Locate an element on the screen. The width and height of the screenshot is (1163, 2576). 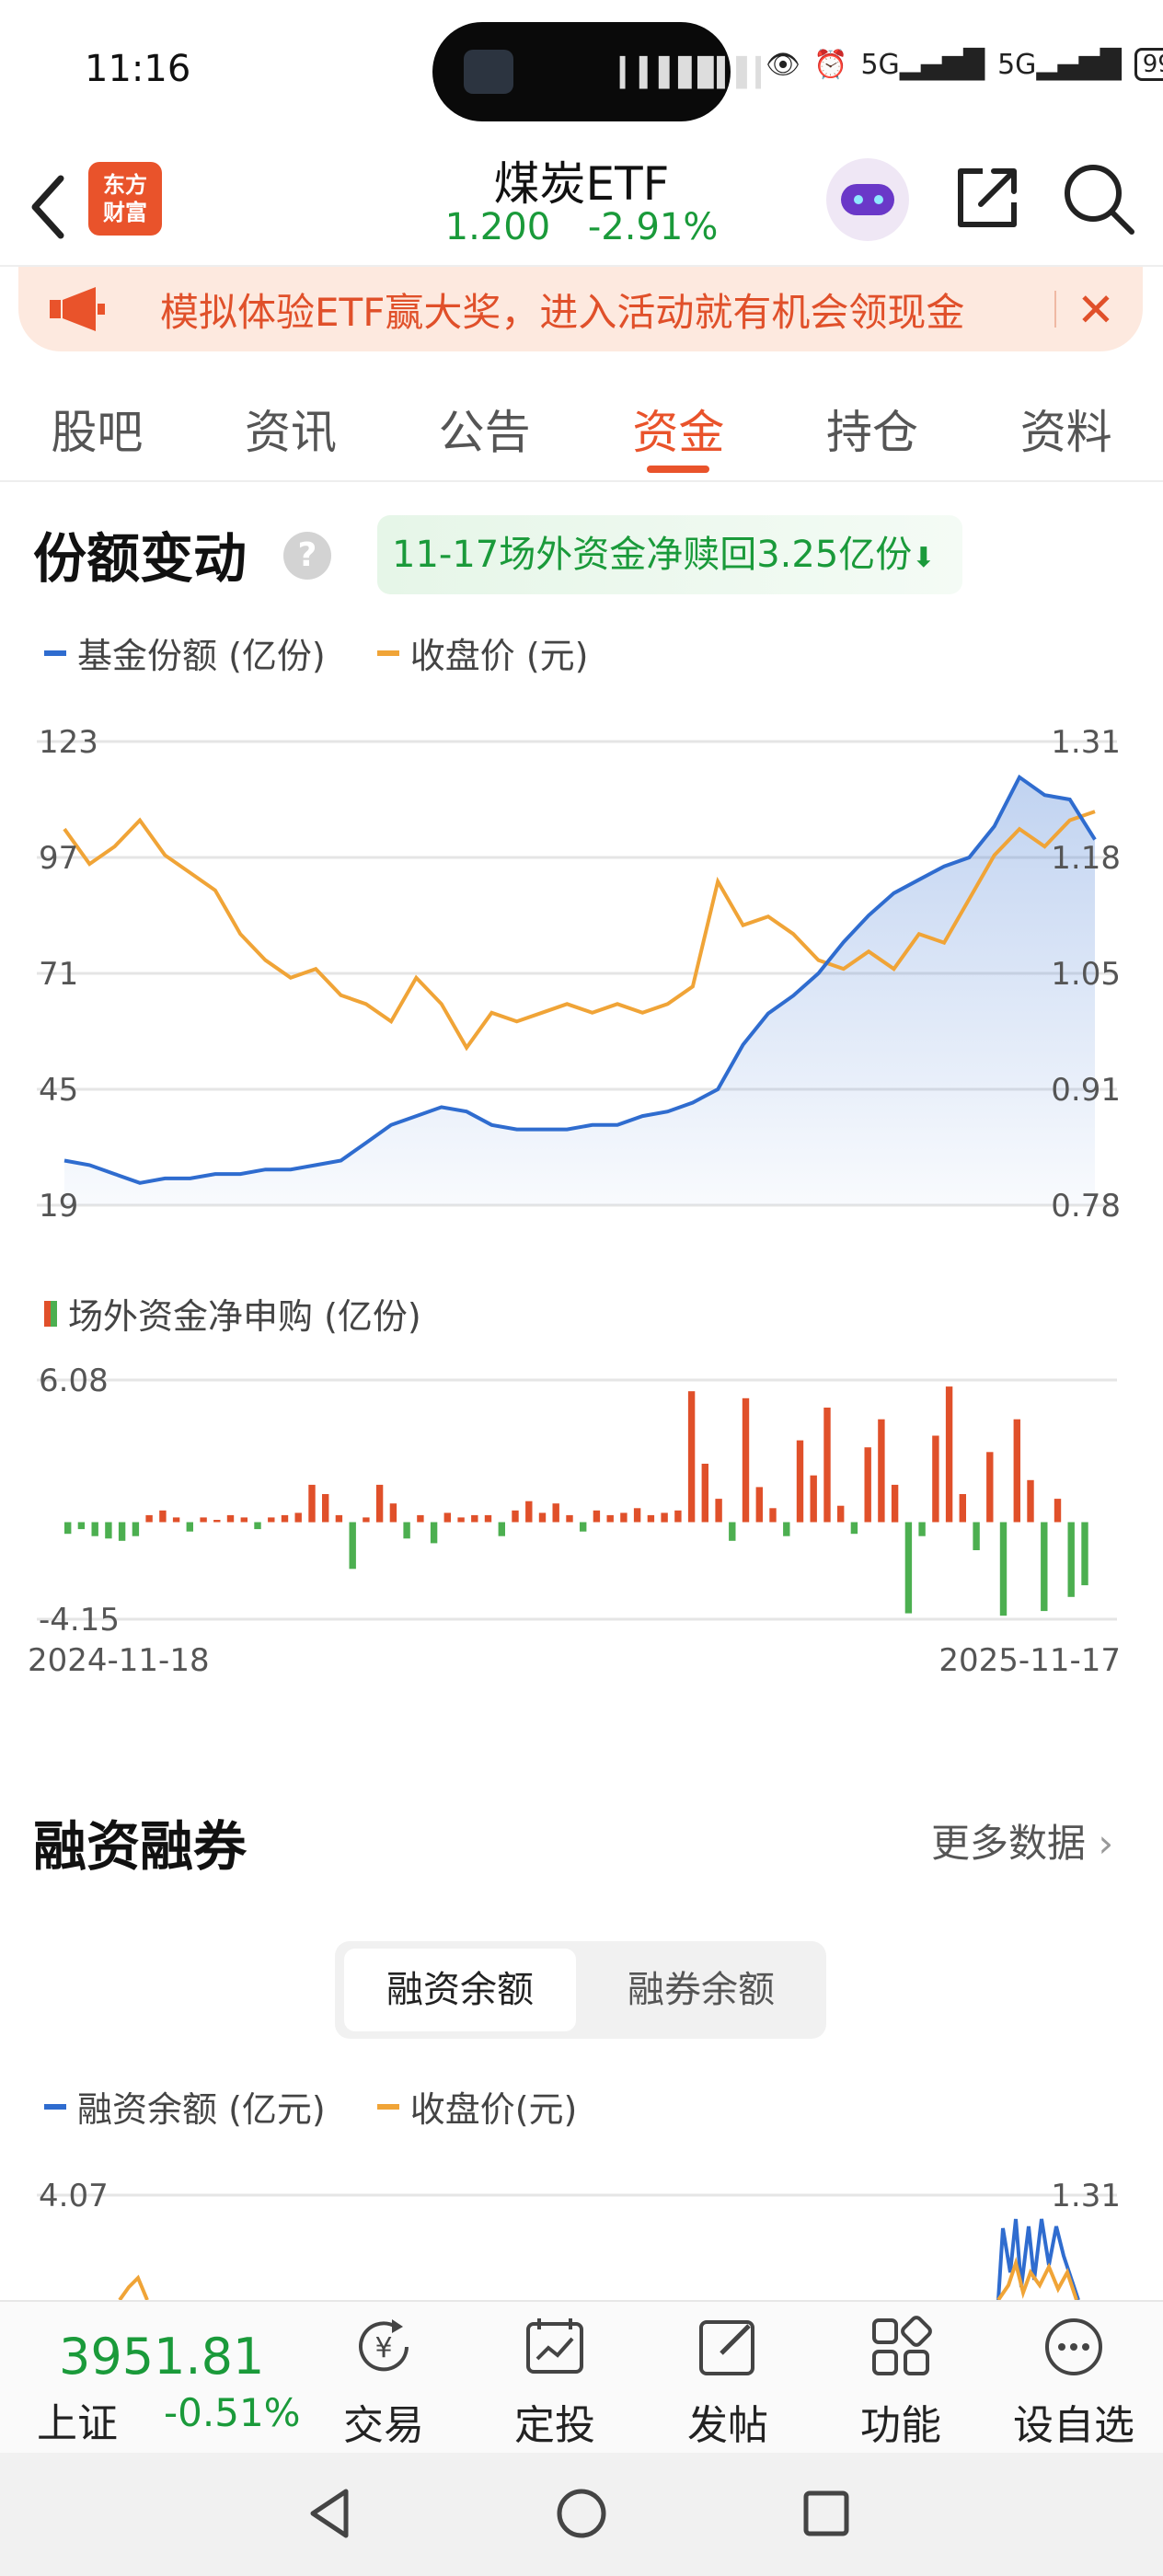
yen-refresh-icon: ¥ is located at coordinates (384, 2345).